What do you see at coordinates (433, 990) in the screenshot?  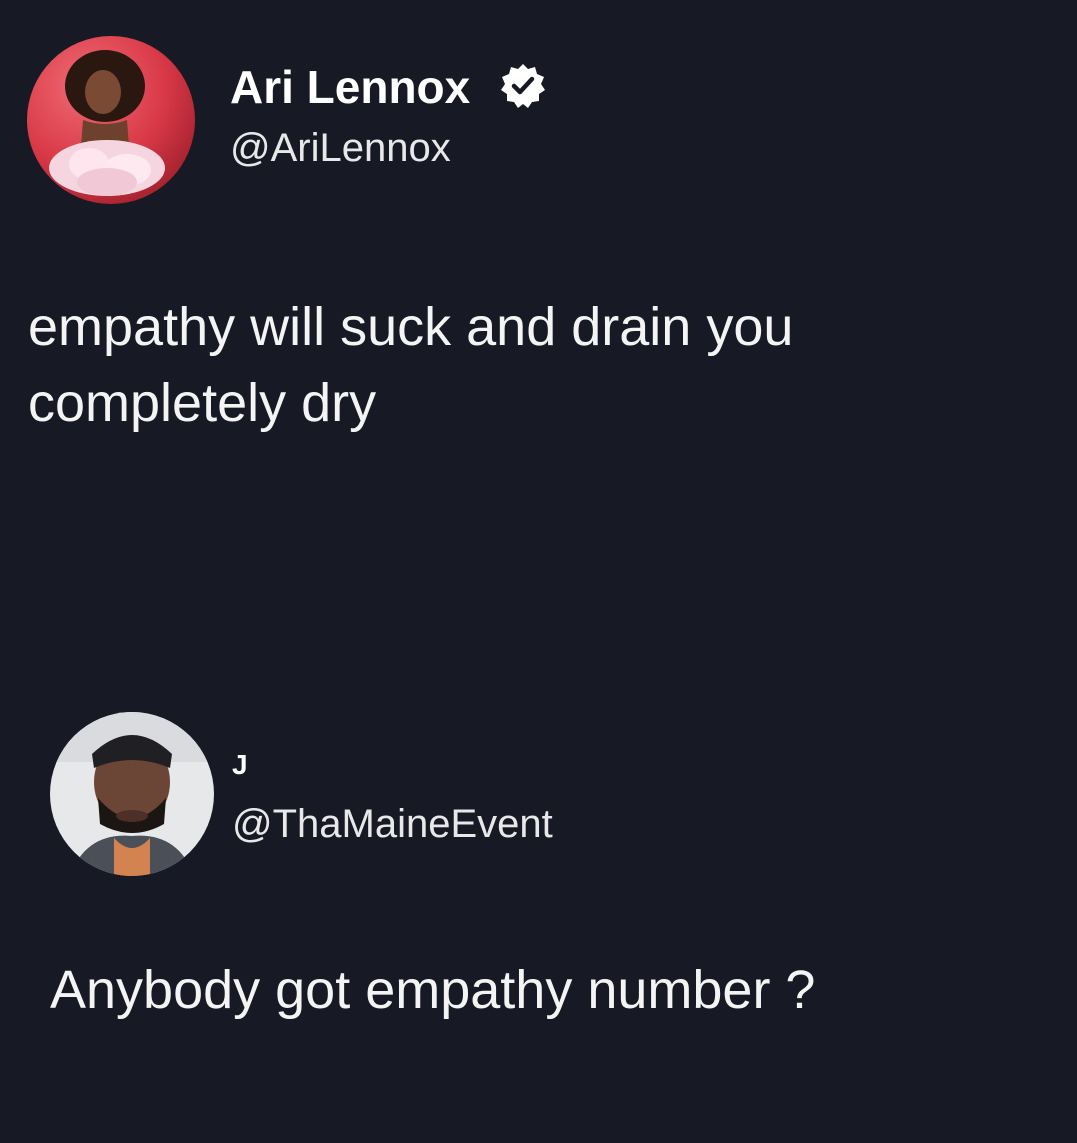 I see `reply-text: Anybody got empathy number ?` at bounding box center [433, 990].